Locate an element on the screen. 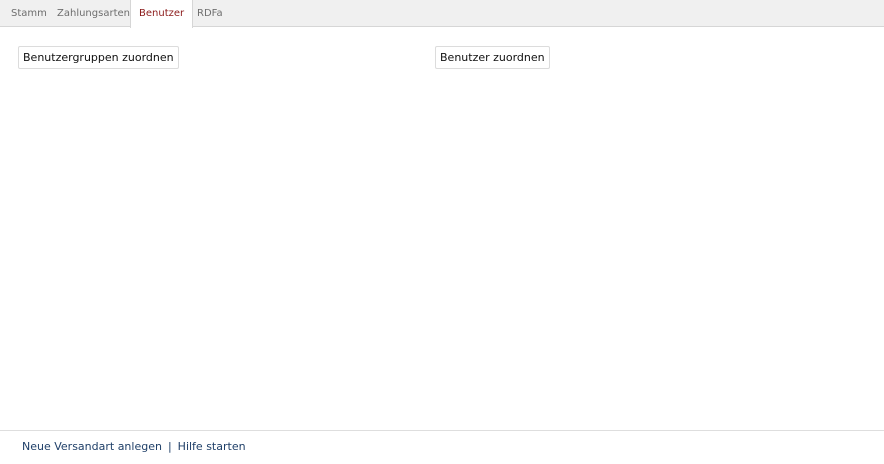 This screenshot has height=464, width=884. help-link: Hilfe starten is located at coordinates (212, 446).